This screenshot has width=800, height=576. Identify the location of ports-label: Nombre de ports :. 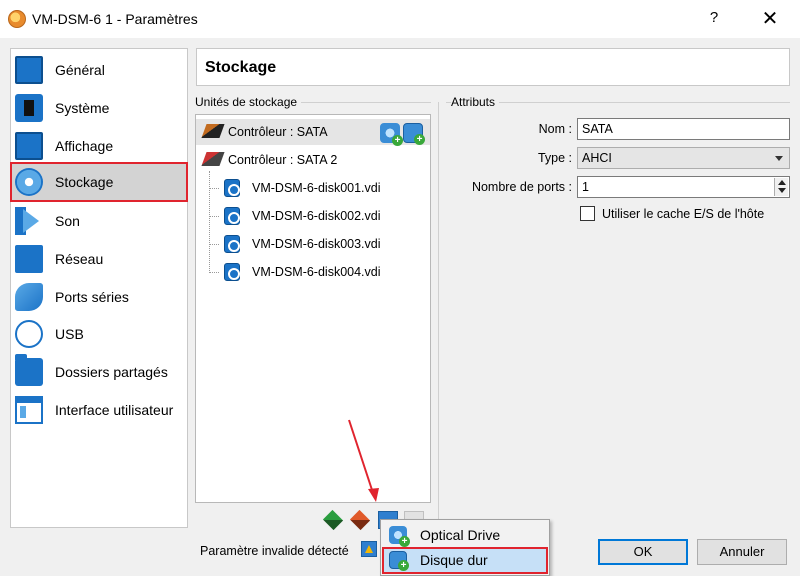
(521, 187).